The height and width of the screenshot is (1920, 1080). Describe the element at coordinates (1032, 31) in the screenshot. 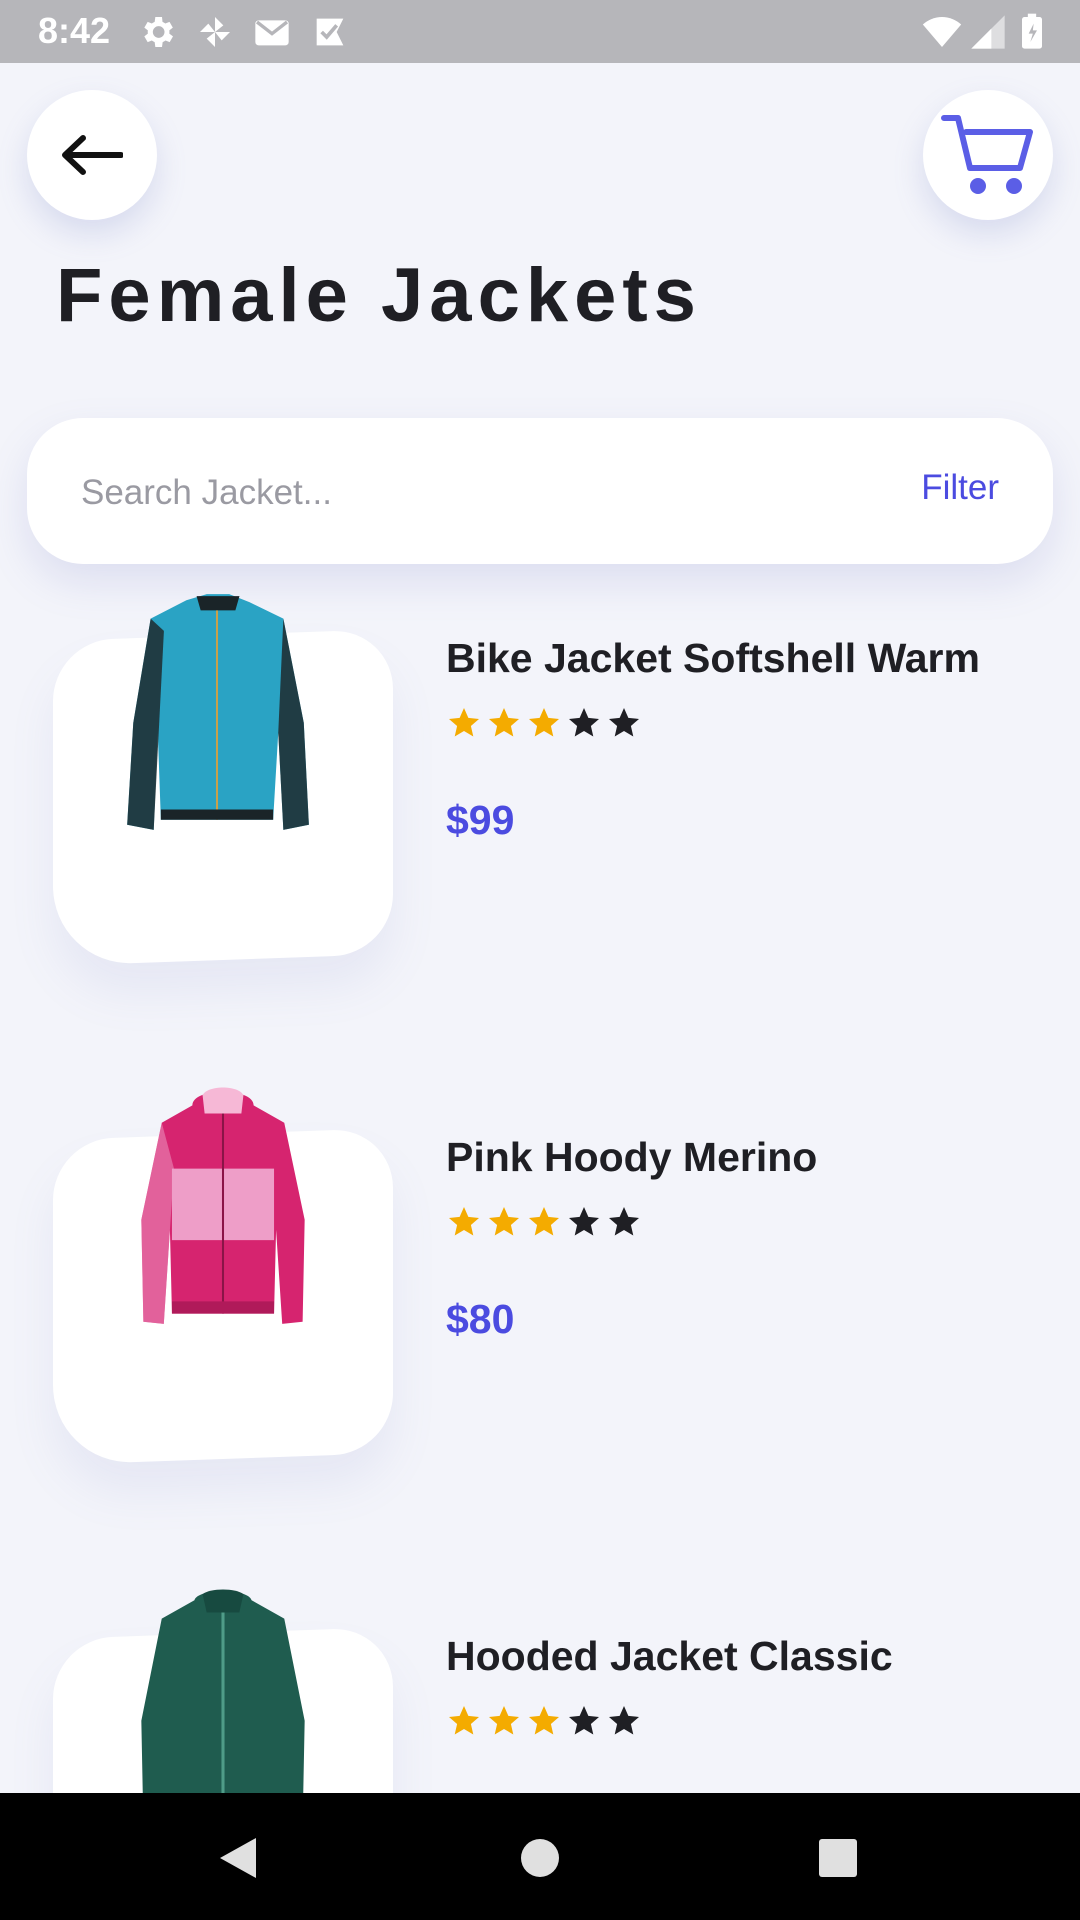

I see `battery-icon` at that location.